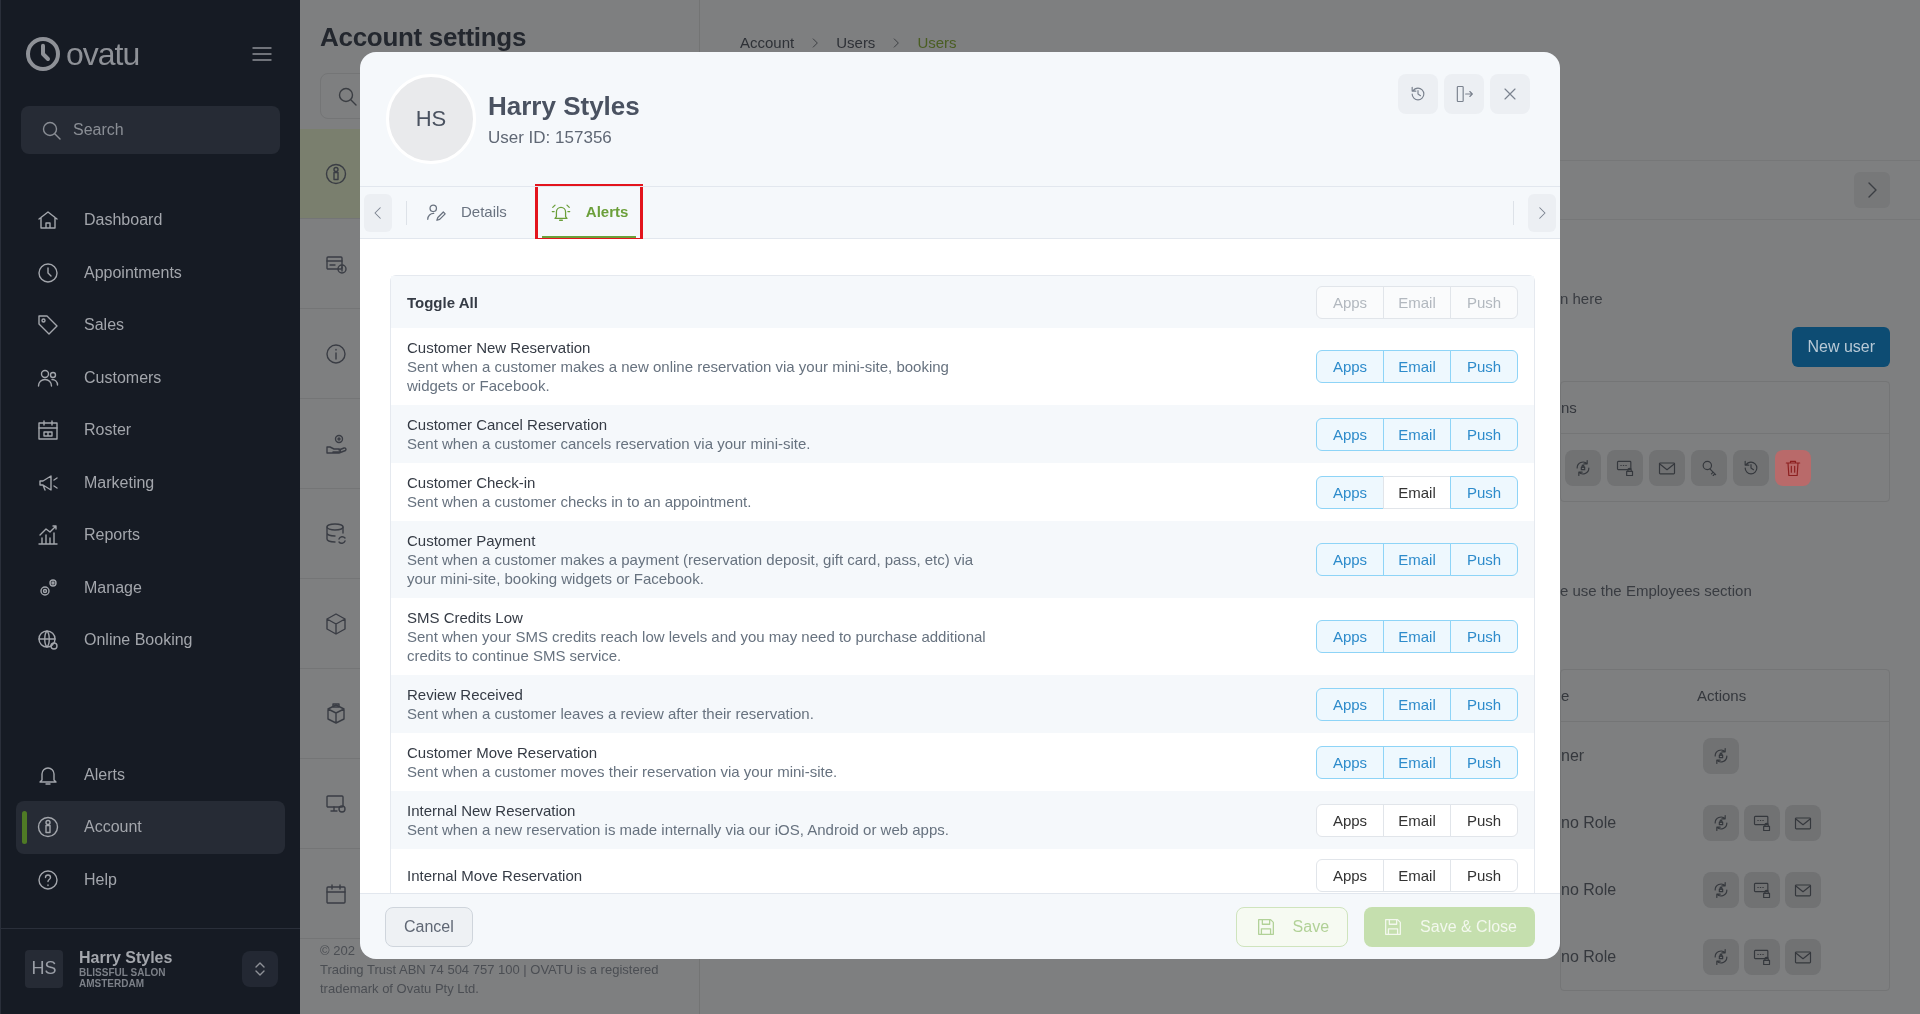 The height and width of the screenshot is (1014, 1920). What do you see at coordinates (48, 535) in the screenshot?
I see `chart-icon` at bounding box center [48, 535].